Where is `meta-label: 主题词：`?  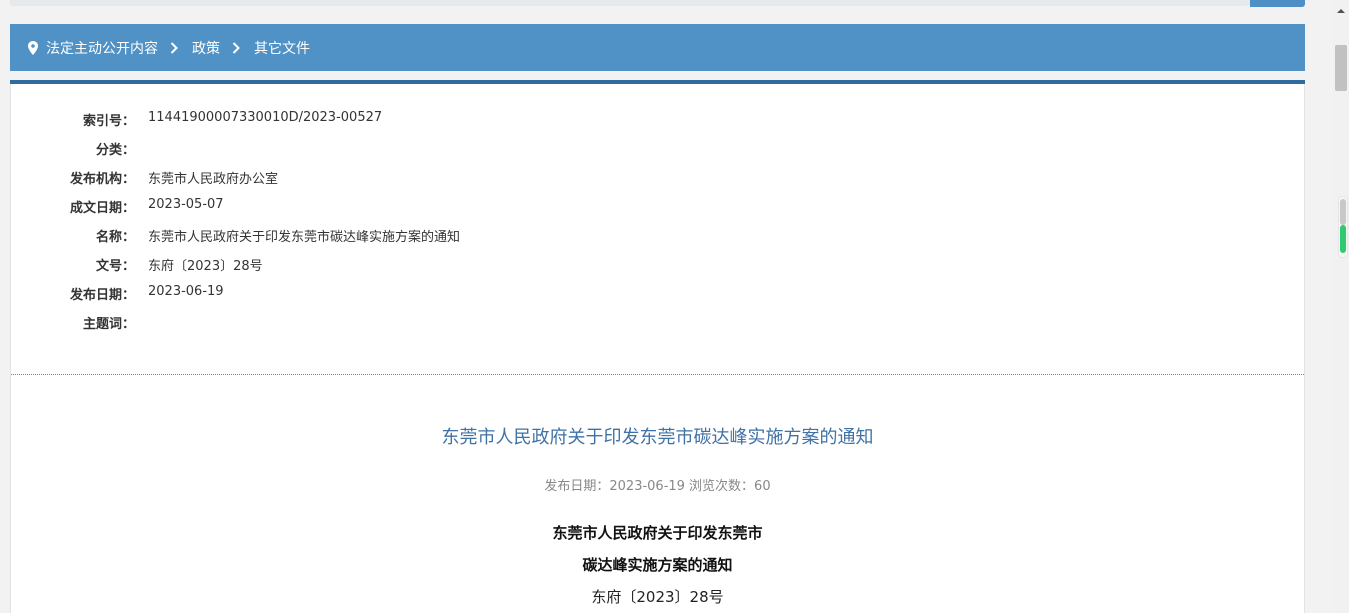 meta-label: 主题词： is located at coordinates (108, 324).